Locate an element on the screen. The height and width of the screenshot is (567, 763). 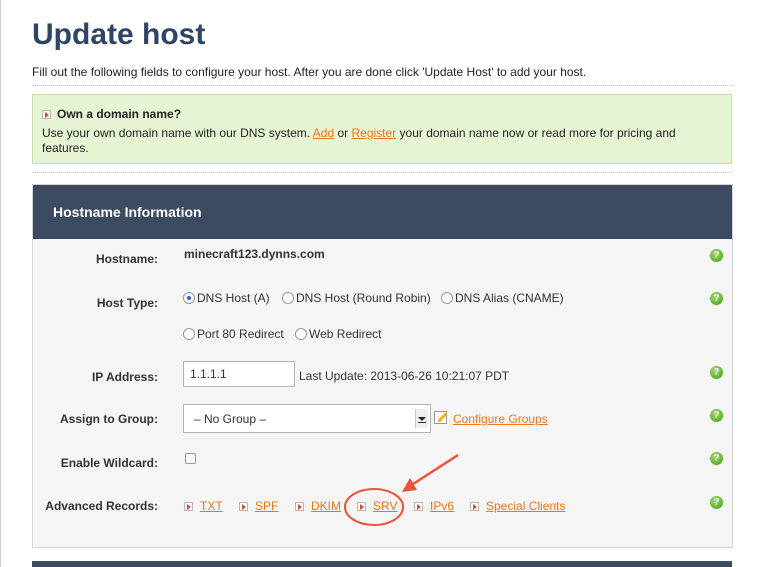
annotation-arrowhead is located at coordinates (409, 485).